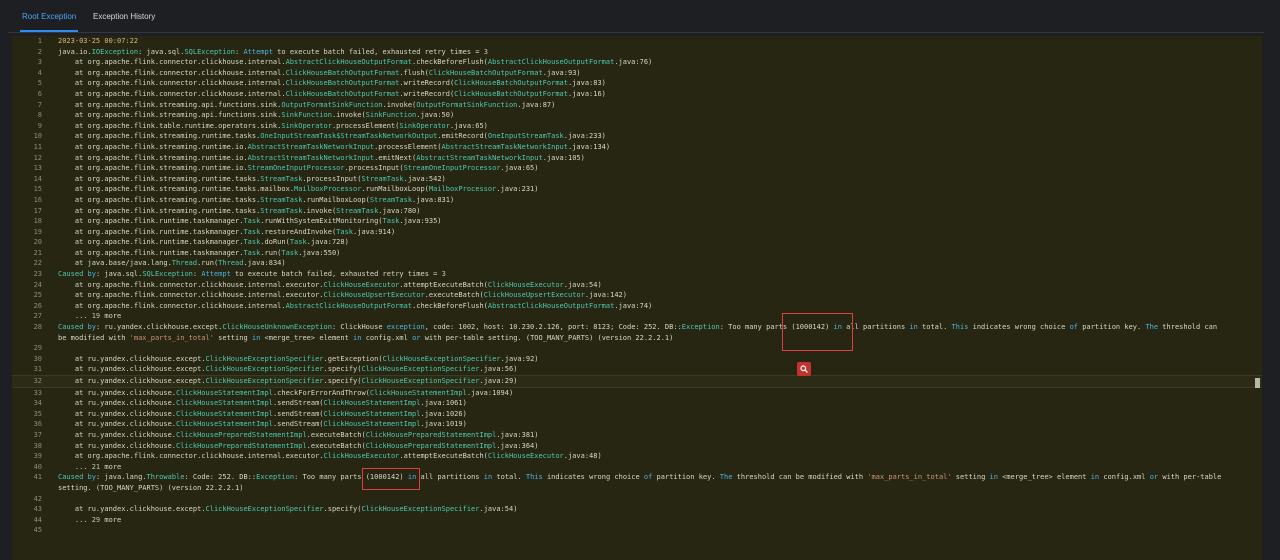 The width and height of the screenshot is (1280, 560). Describe the element at coordinates (37, 274) in the screenshot. I see `line-number: 23` at that location.